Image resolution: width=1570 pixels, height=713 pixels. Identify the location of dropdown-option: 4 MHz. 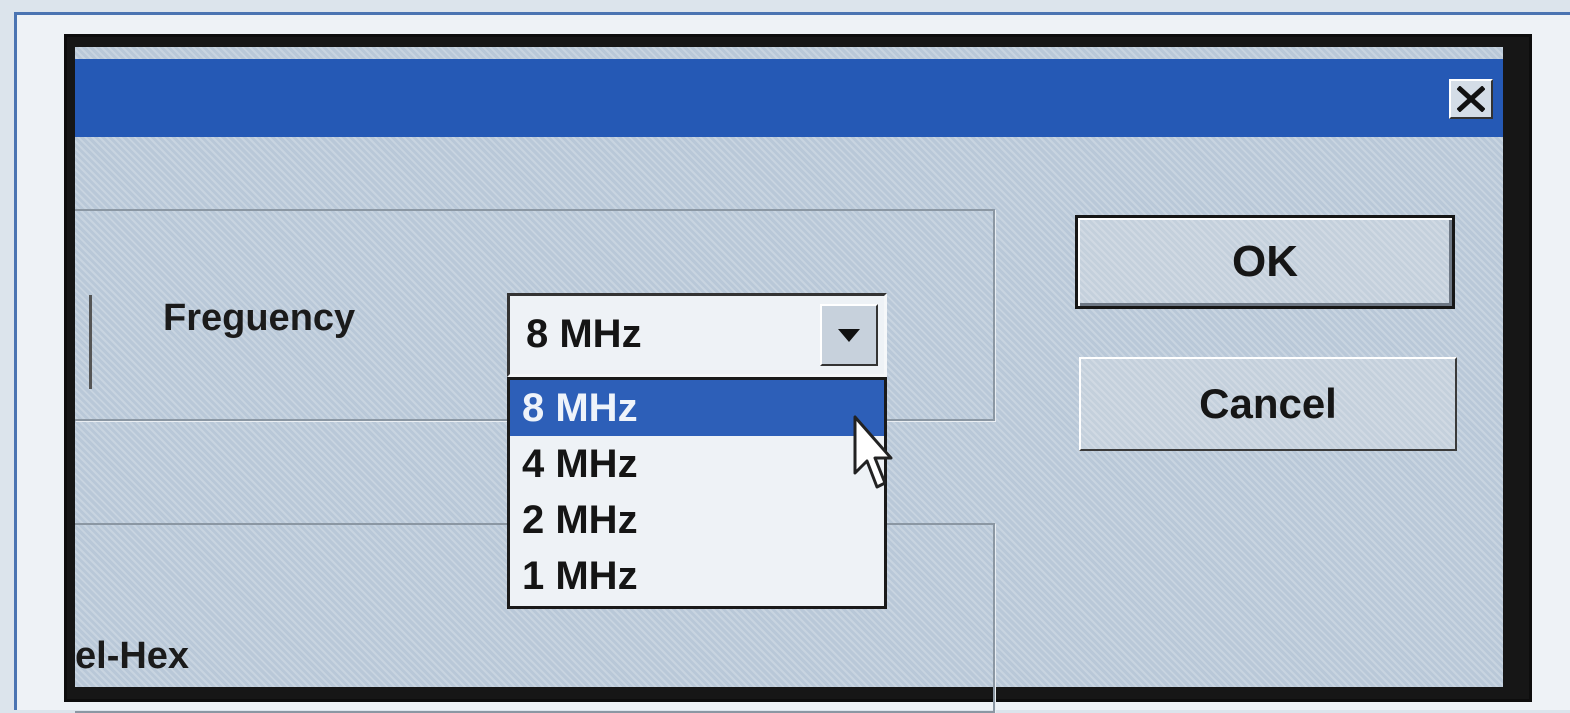
(697, 464).